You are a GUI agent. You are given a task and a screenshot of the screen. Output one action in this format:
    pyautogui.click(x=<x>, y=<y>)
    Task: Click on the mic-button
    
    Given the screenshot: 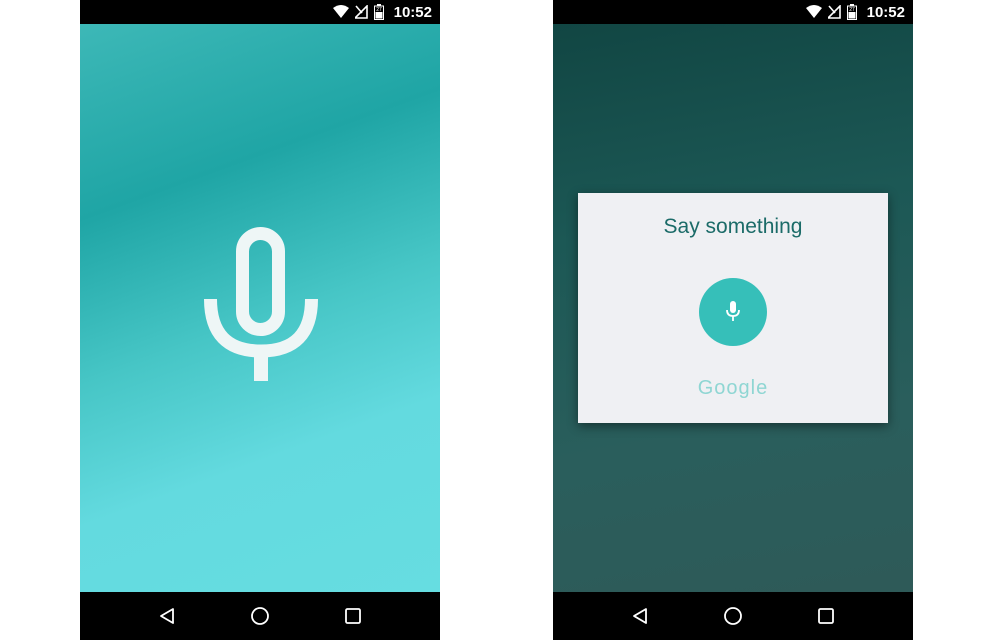 What is the action you would take?
    pyautogui.click(x=733, y=312)
    